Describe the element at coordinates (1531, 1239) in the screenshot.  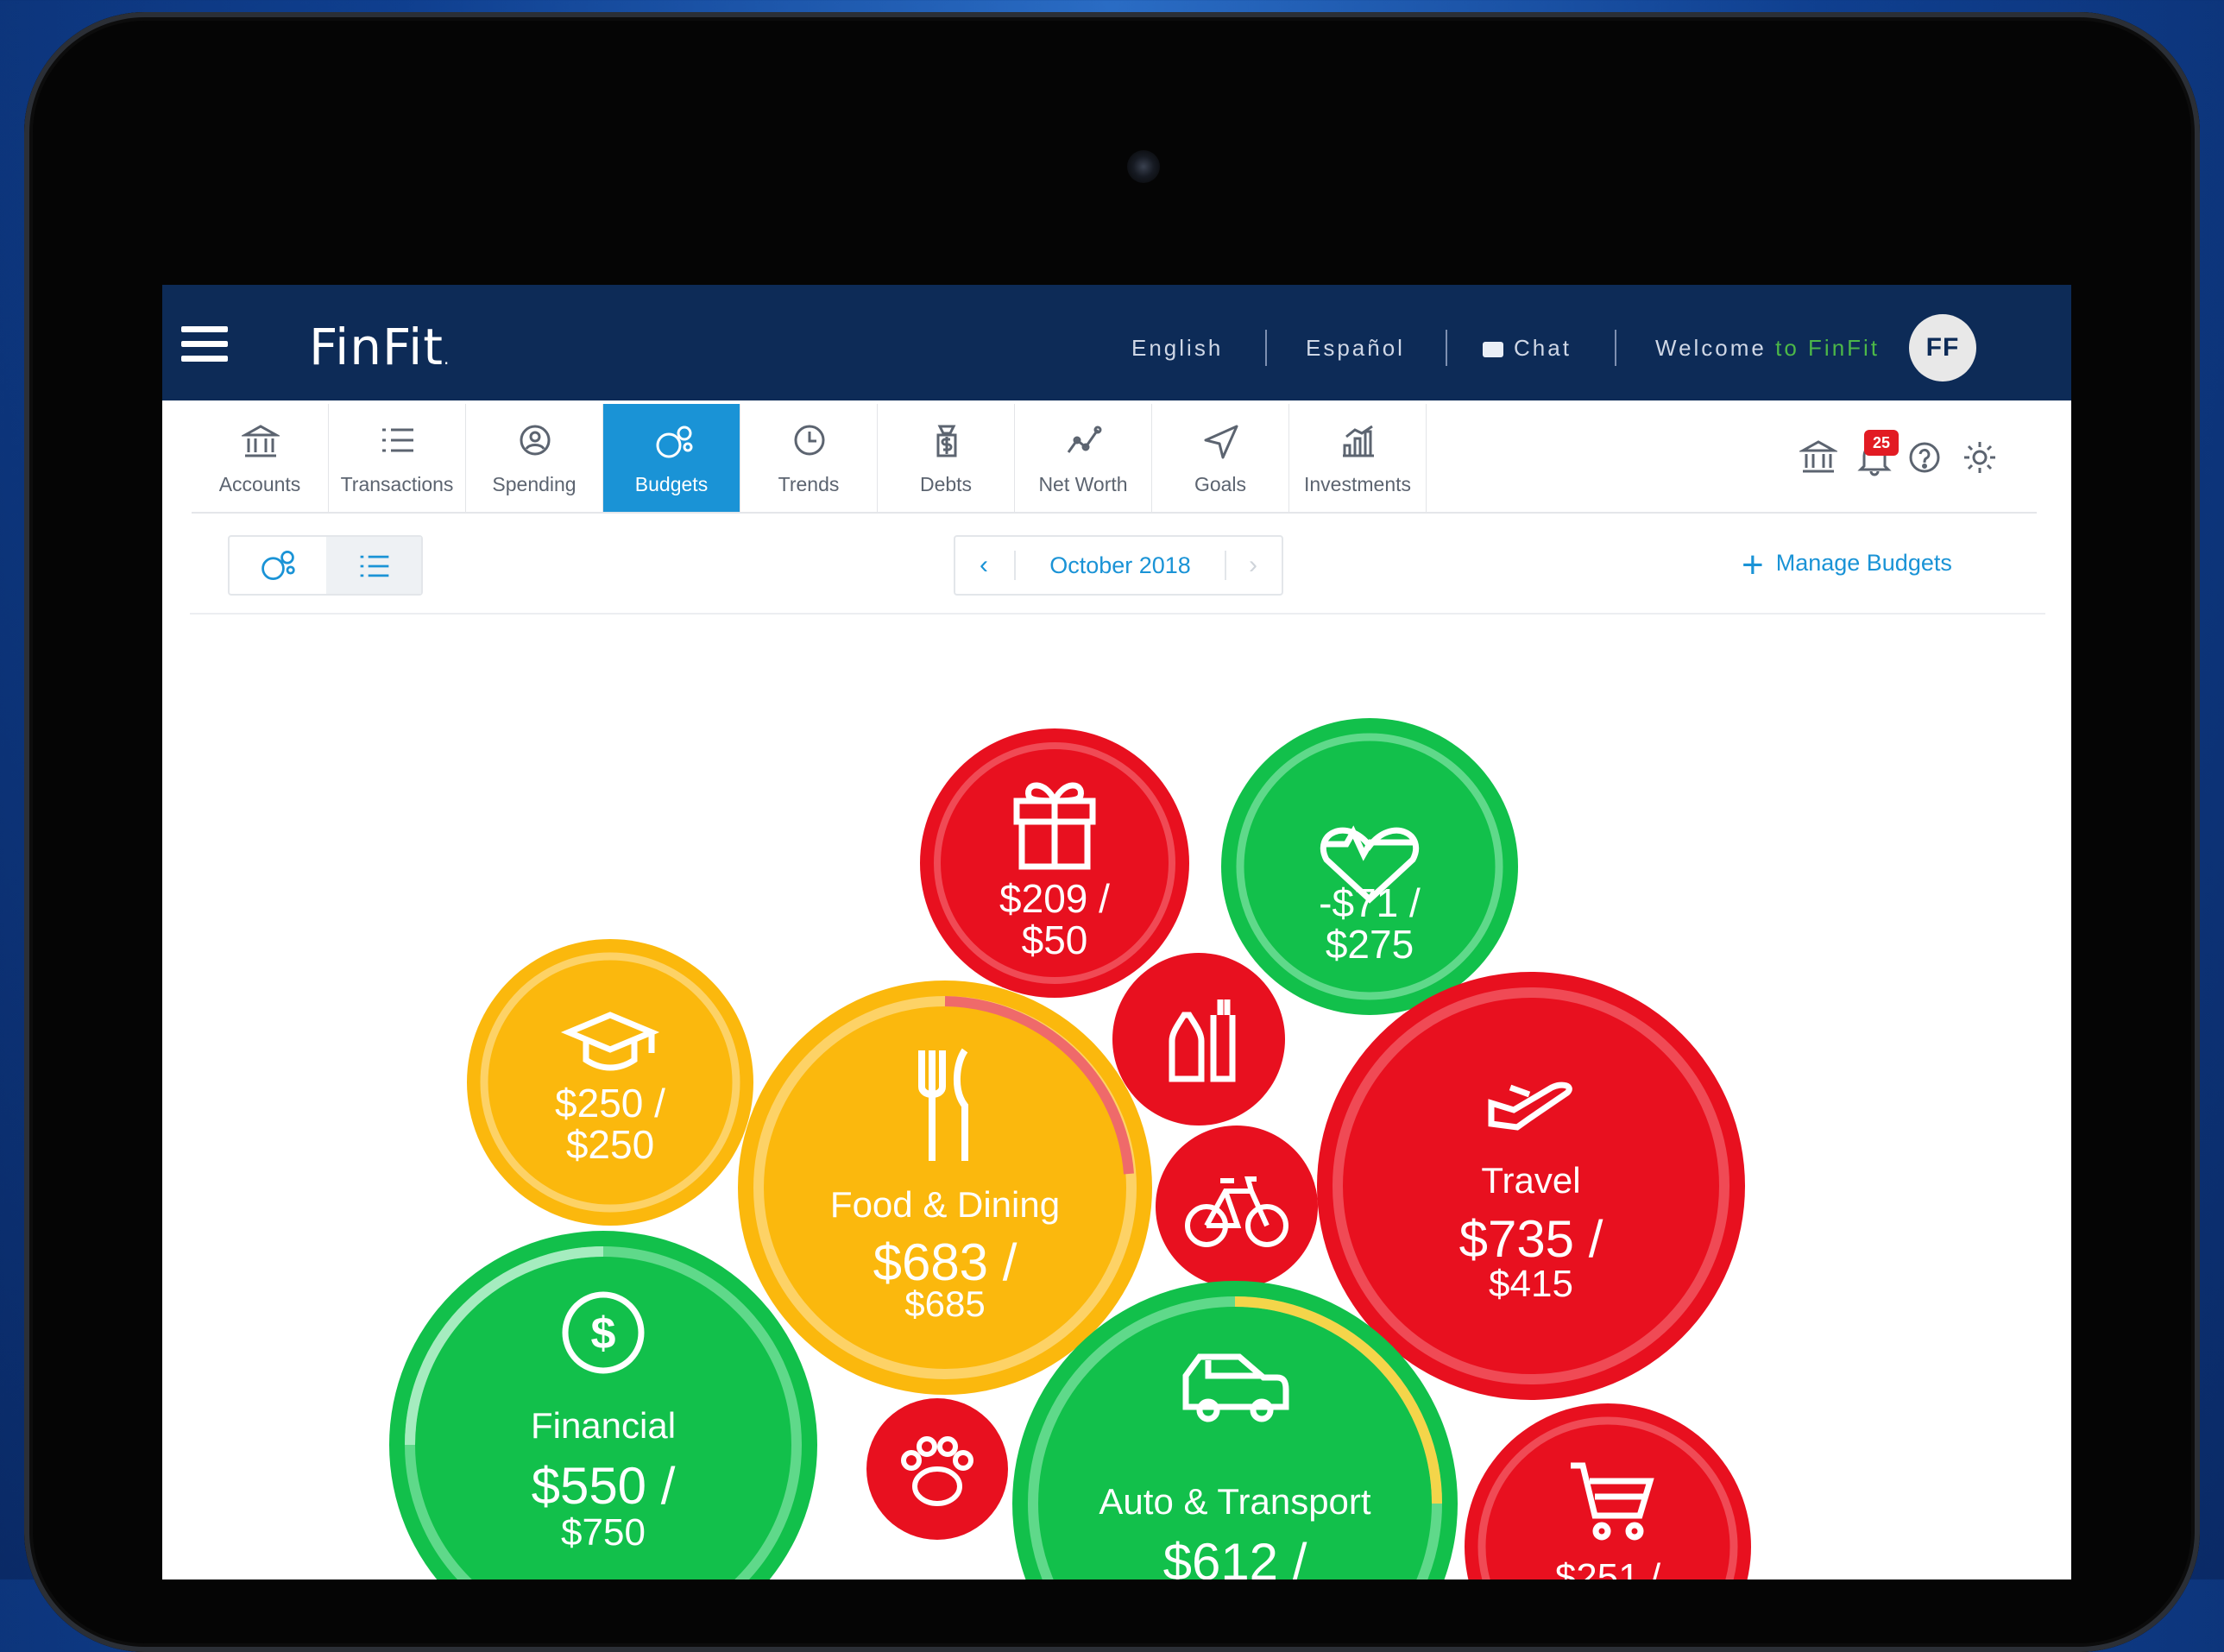
I see `budget-amount: $735 /` at that location.